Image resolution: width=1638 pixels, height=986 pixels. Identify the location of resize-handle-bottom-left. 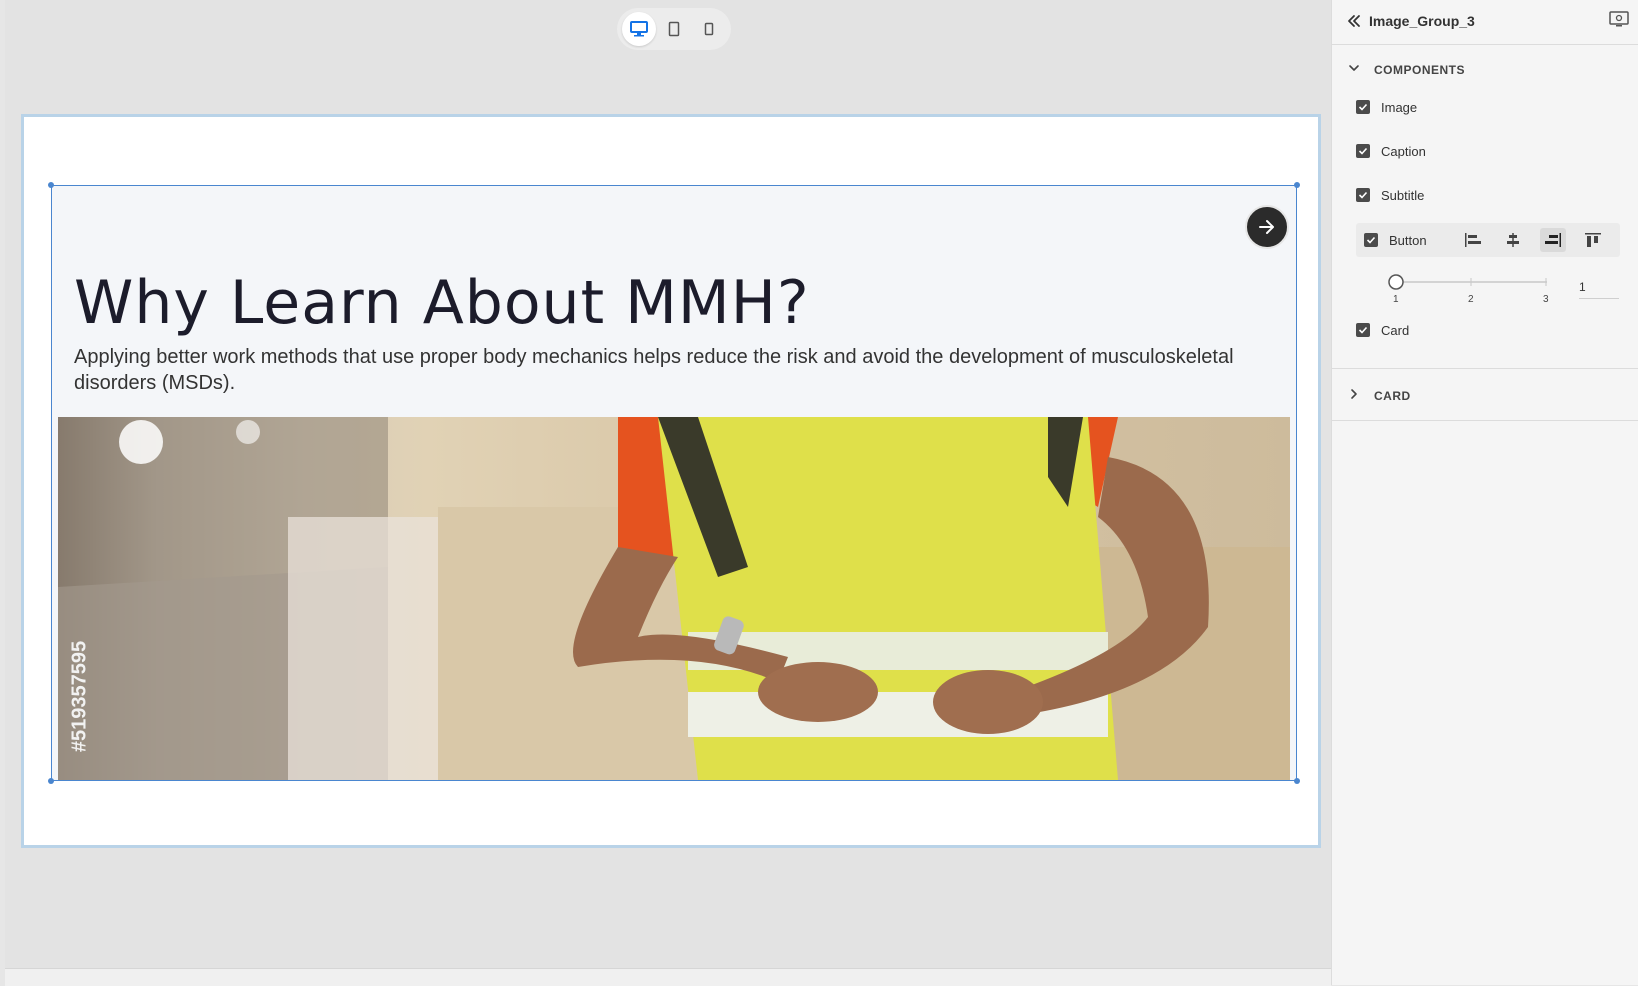
(51, 781).